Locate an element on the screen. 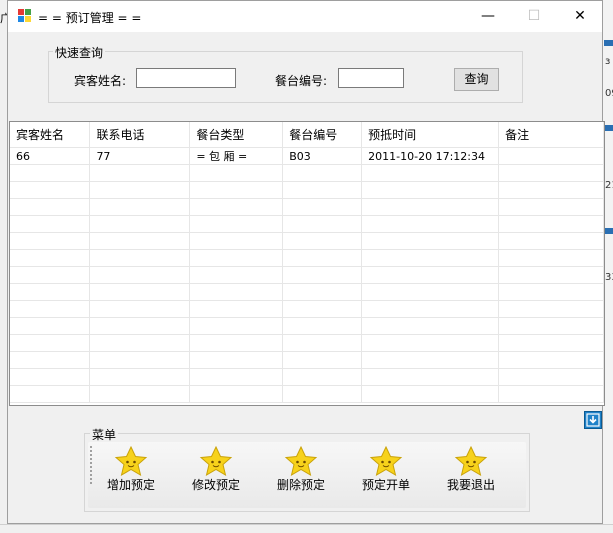 This screenshot has height=533, width=613. grid-cell: 77 is located at coordinates (140, 156).